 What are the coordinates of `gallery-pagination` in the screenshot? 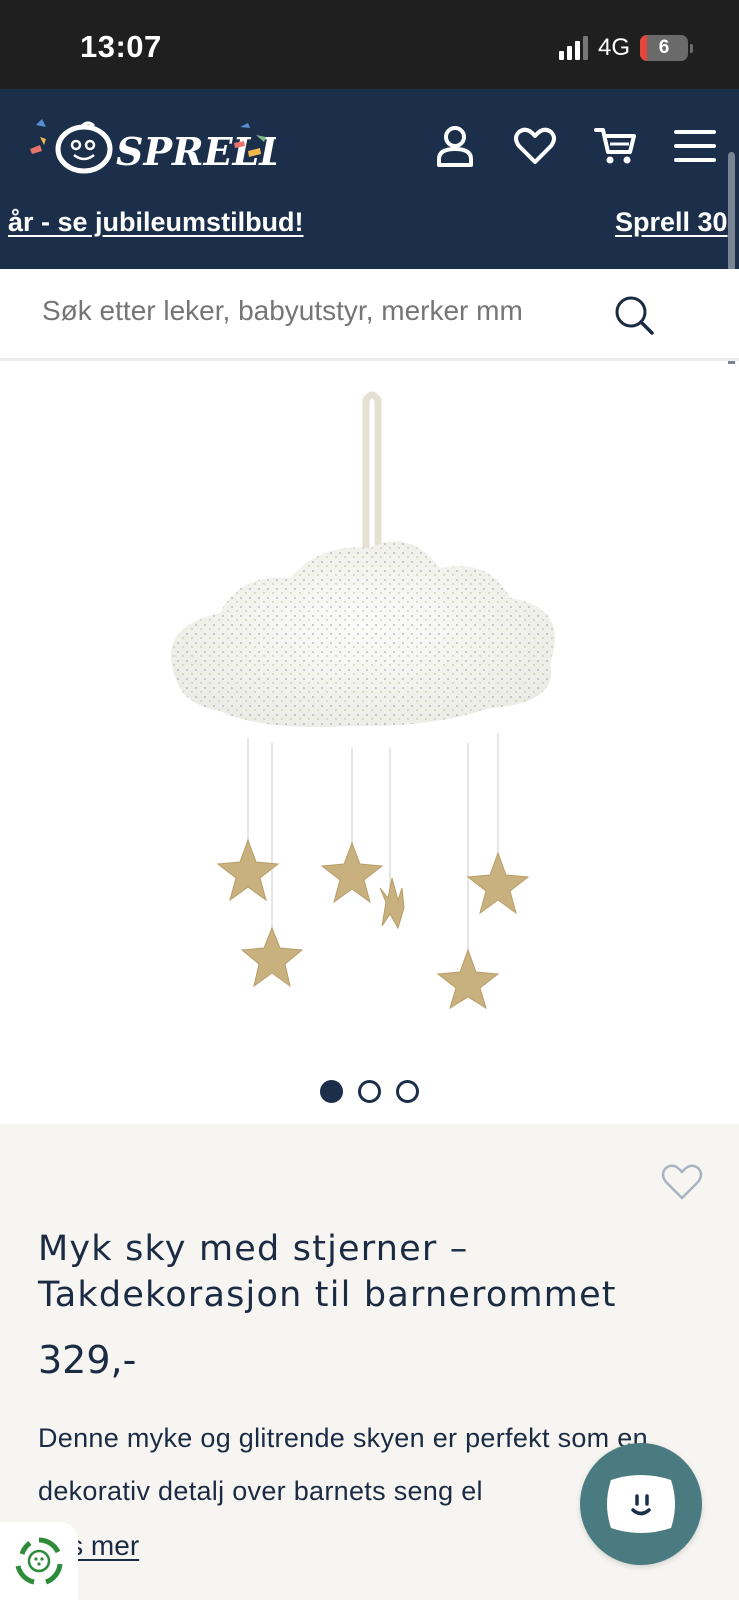 It's located at (369, 1091).